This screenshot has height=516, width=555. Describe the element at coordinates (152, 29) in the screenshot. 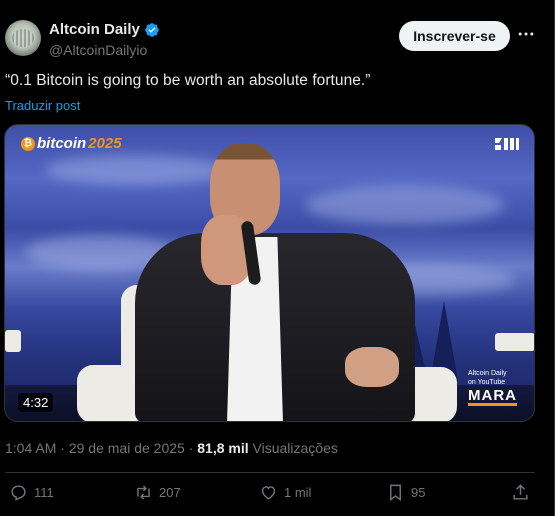

I see `verified-badge-icon` at that location.